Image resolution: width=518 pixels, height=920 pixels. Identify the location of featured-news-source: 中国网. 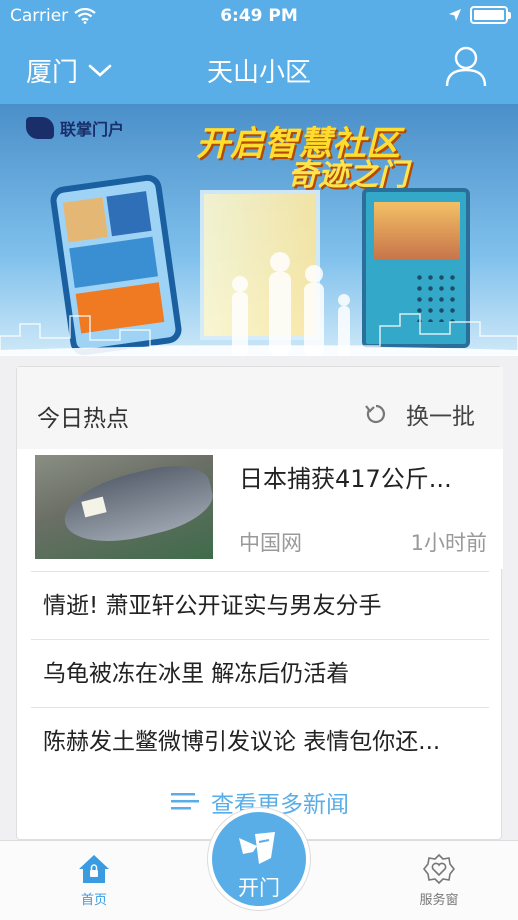
(270, 543).